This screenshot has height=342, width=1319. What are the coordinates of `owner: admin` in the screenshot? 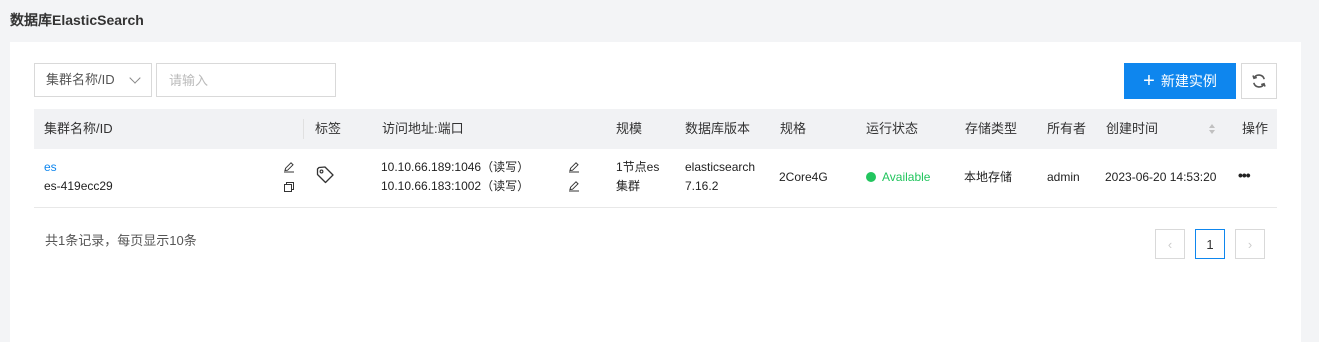 It's located at (1063, 177).